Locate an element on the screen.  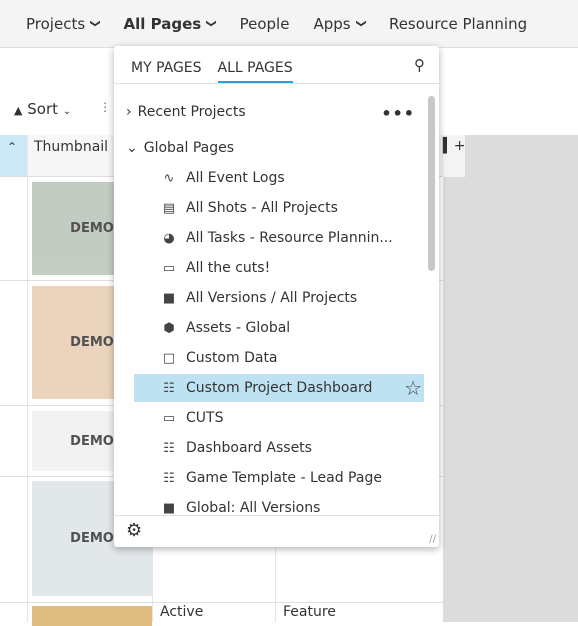
check-circle-icon: ◕ is located at coordinates (169, 238).